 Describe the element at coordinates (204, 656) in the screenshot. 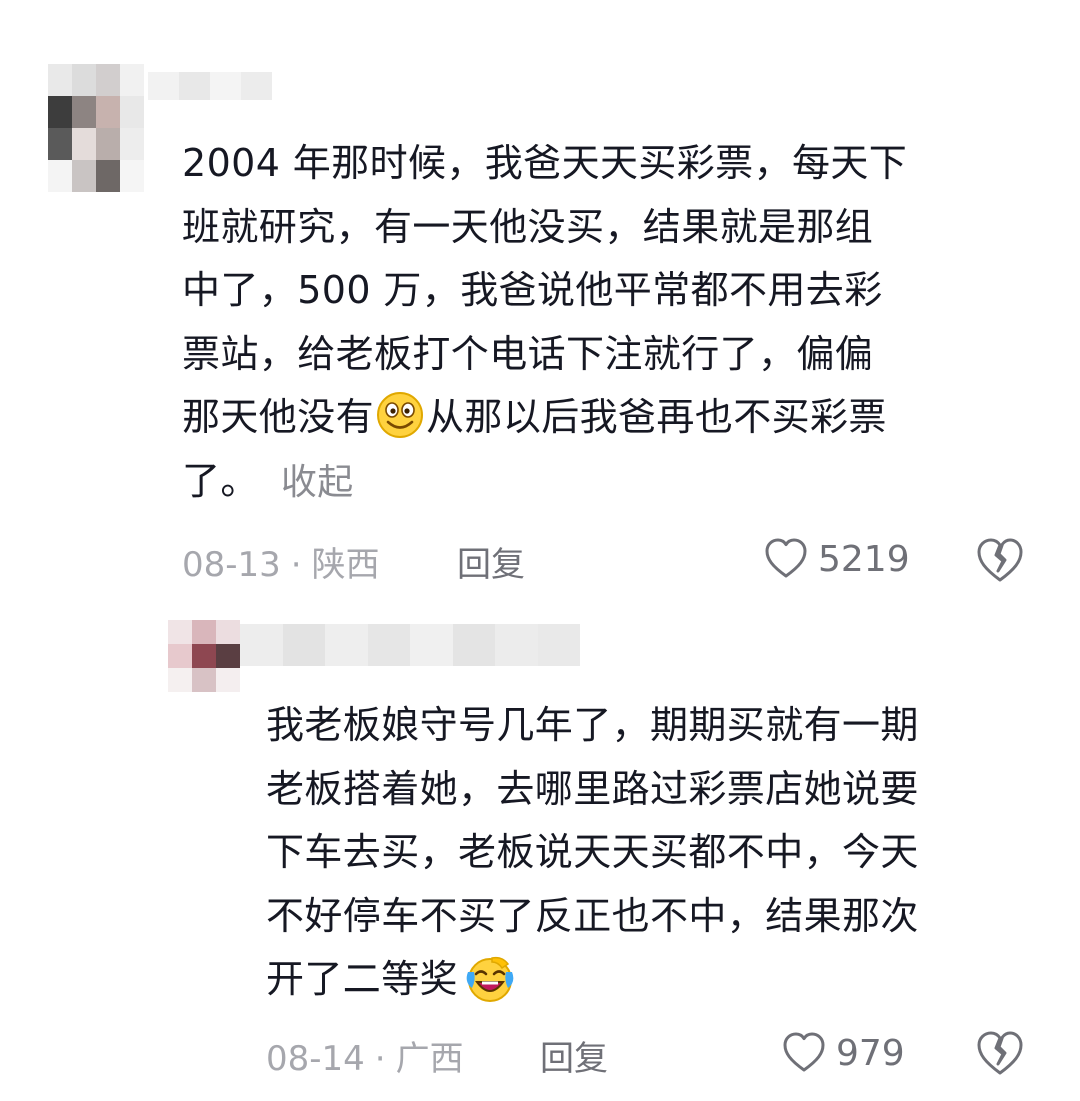

I see `avatar` at that location.